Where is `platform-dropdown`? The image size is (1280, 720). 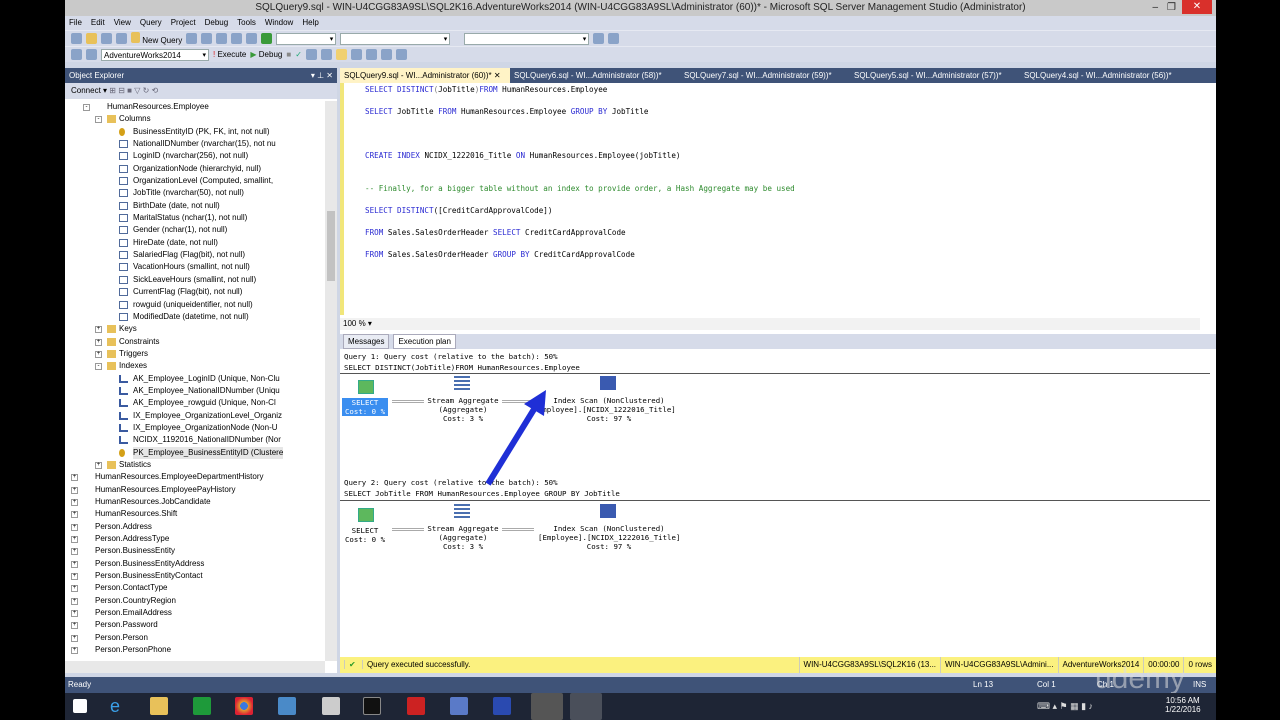
platform-dropdown is located at coordinates (395, 38).